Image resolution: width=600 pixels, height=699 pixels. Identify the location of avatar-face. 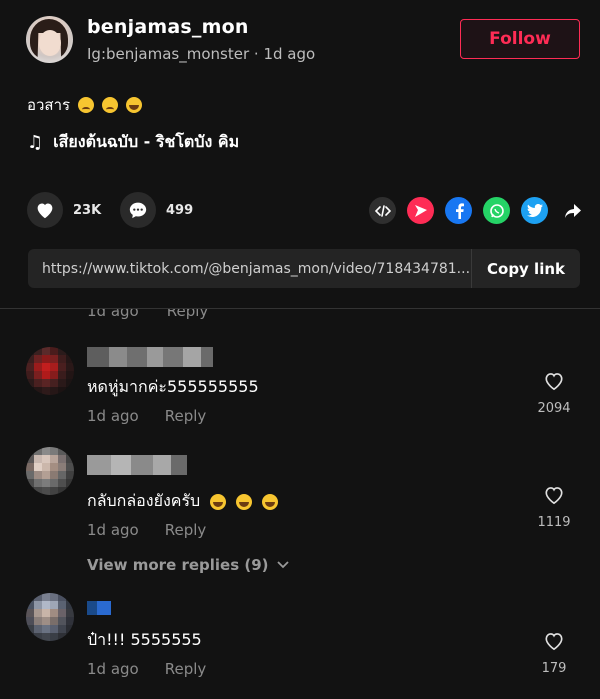
(50, 43).